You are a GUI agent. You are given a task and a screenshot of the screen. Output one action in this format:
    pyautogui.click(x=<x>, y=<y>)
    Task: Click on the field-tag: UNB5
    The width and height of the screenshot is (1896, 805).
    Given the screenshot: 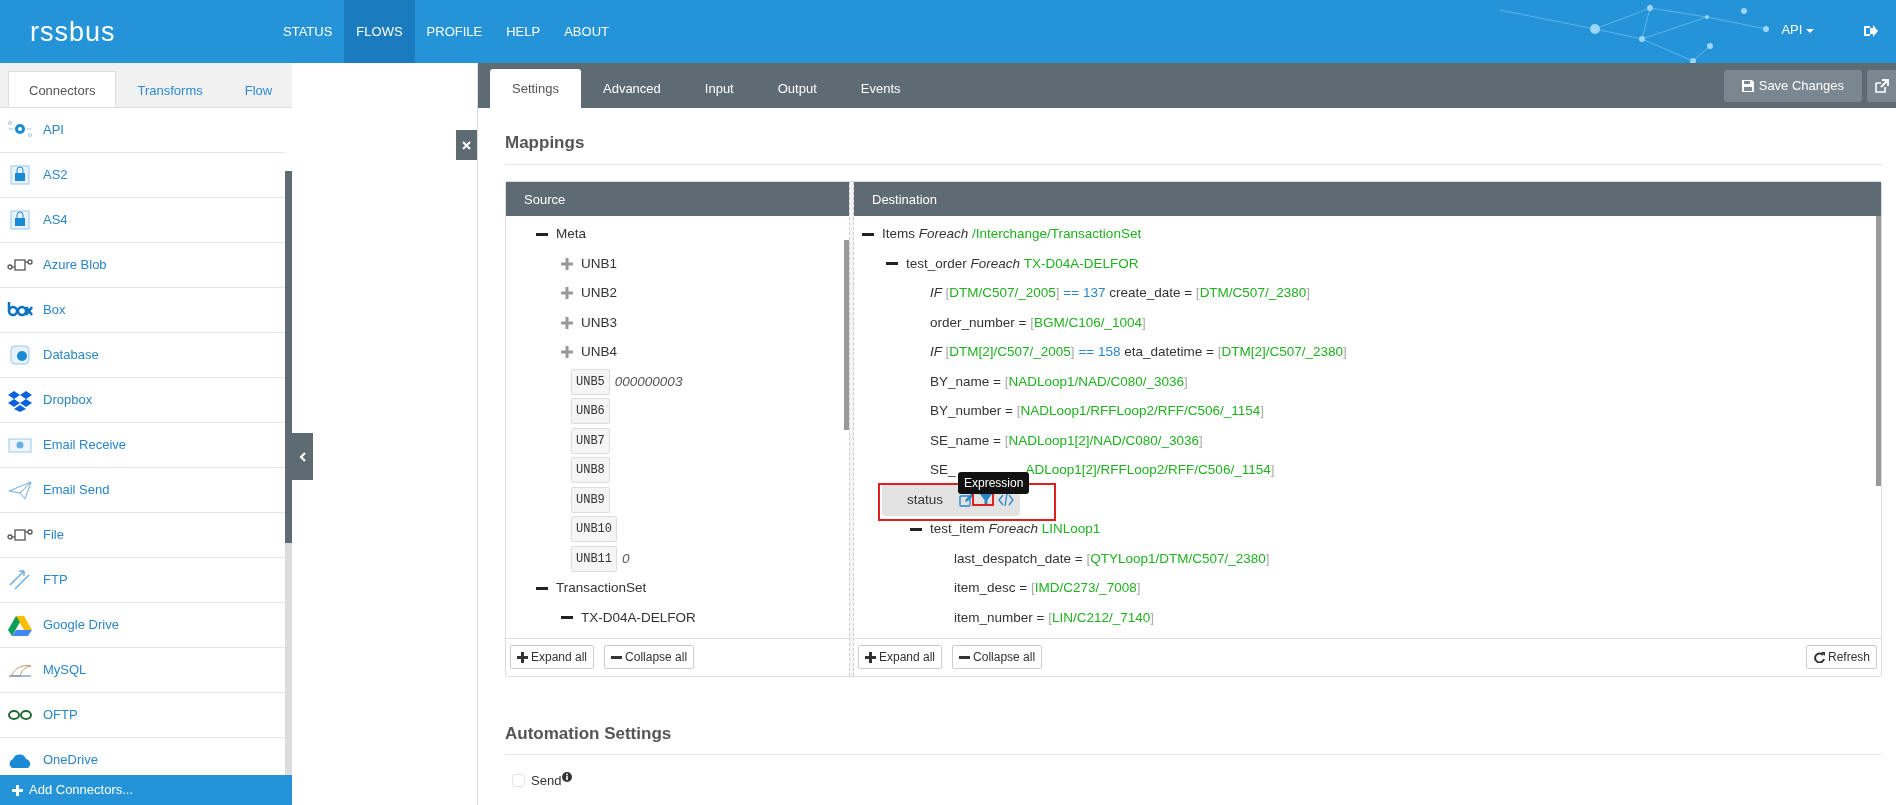 What is the action you would take?
    pyautogui.click(x=590, y=381)
    